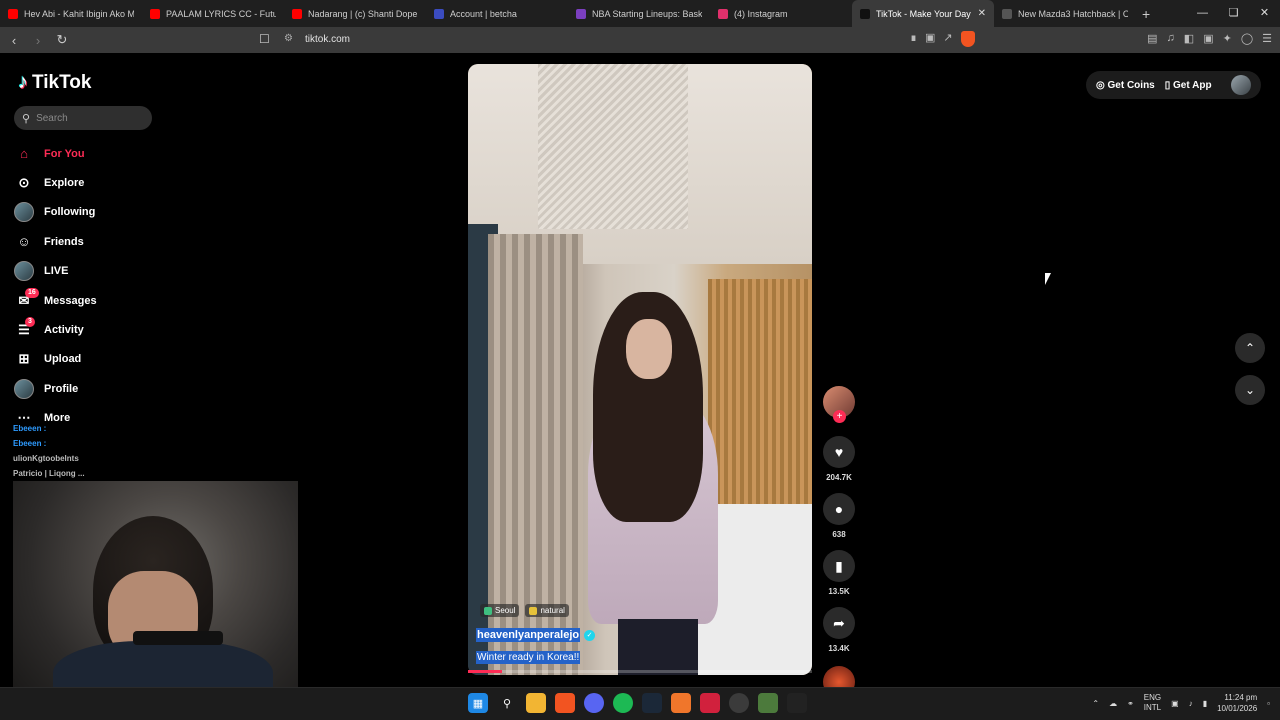 This screenshot has width=1280, height=720. I want to click on brave-browser-icon, so click(565, 703).